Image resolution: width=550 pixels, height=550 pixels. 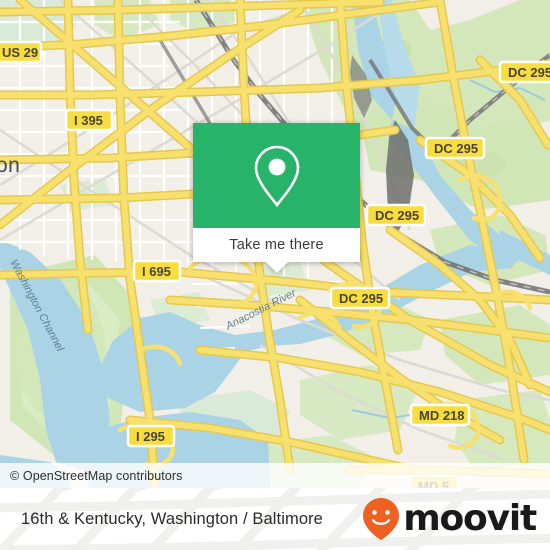 I want to click on shield-dc-295-2: DC 295, so click(x=455, y=148).